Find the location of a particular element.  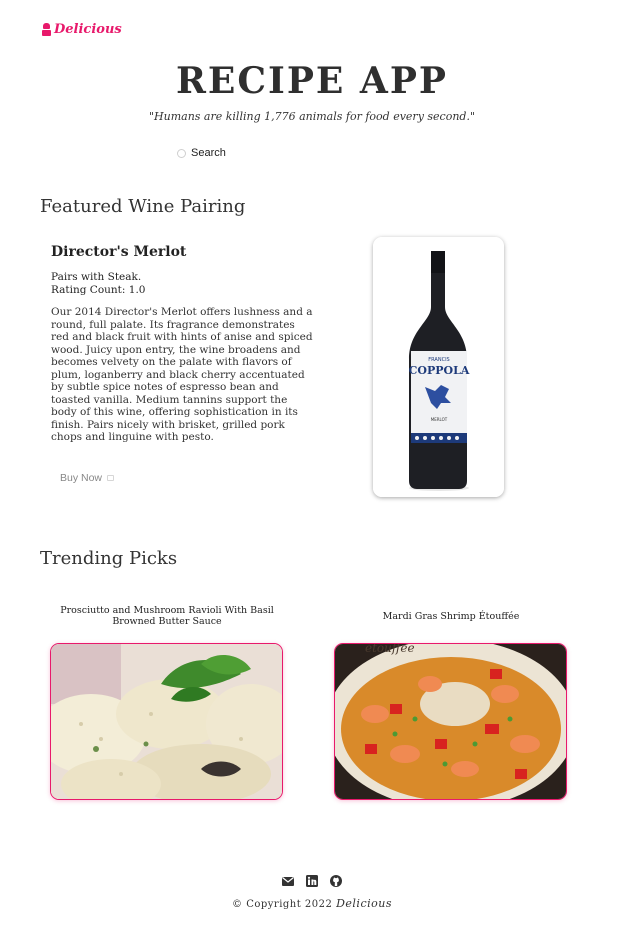

wine-bottle-graphic: FRANCIS COPPOLA MERLOT is located at coordinates (438, 367).